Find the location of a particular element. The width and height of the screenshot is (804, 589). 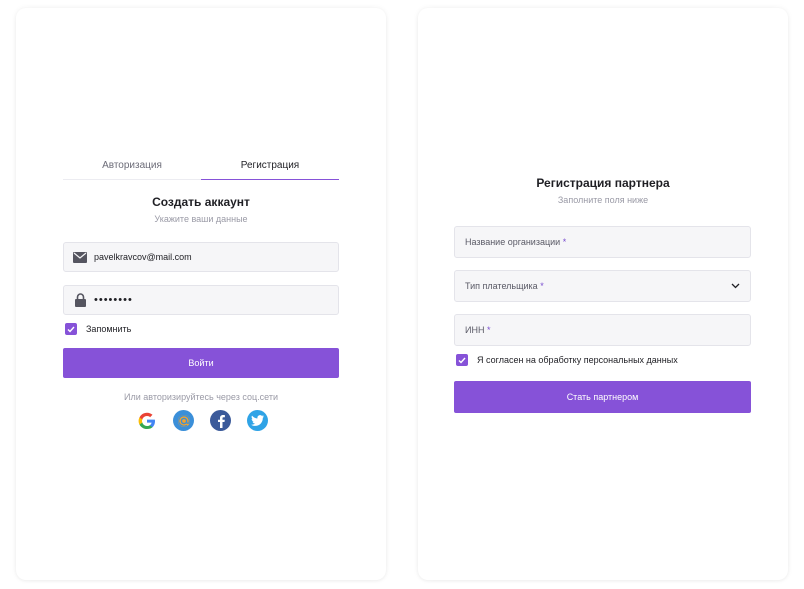

consent-checkbox is located at coordinates (462, 360).